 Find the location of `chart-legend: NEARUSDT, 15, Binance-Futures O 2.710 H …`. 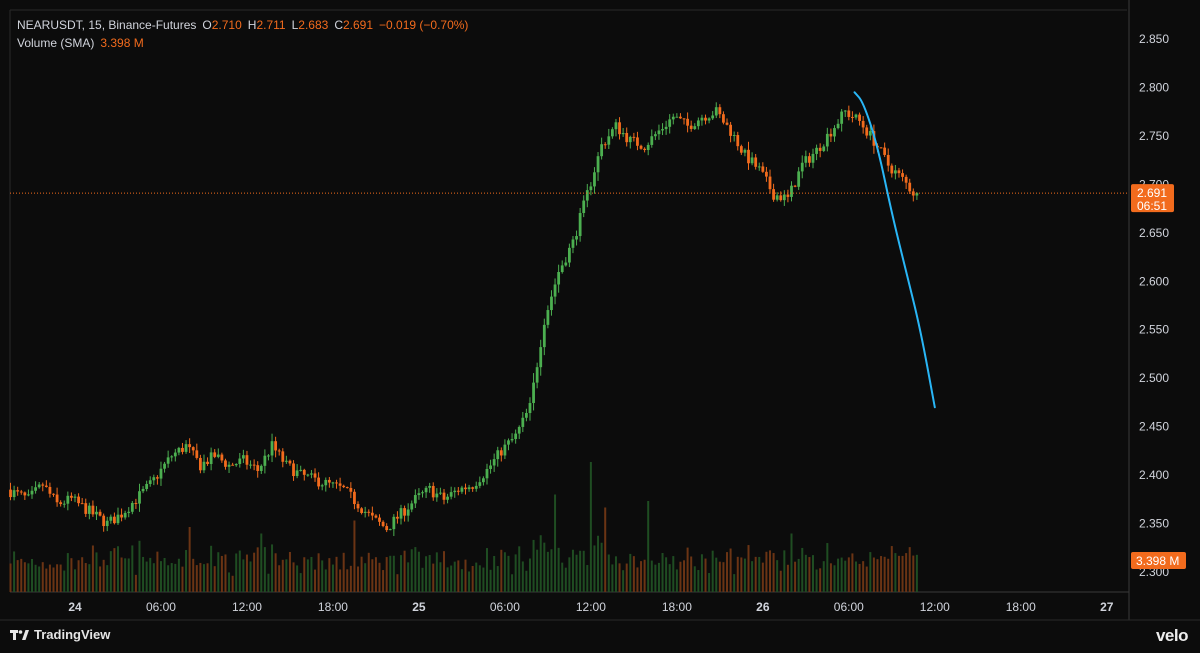

chart-legend: NEARUSDT, 15, Binance-Futures O 2.710 H … is located at coordinates (242, 34).